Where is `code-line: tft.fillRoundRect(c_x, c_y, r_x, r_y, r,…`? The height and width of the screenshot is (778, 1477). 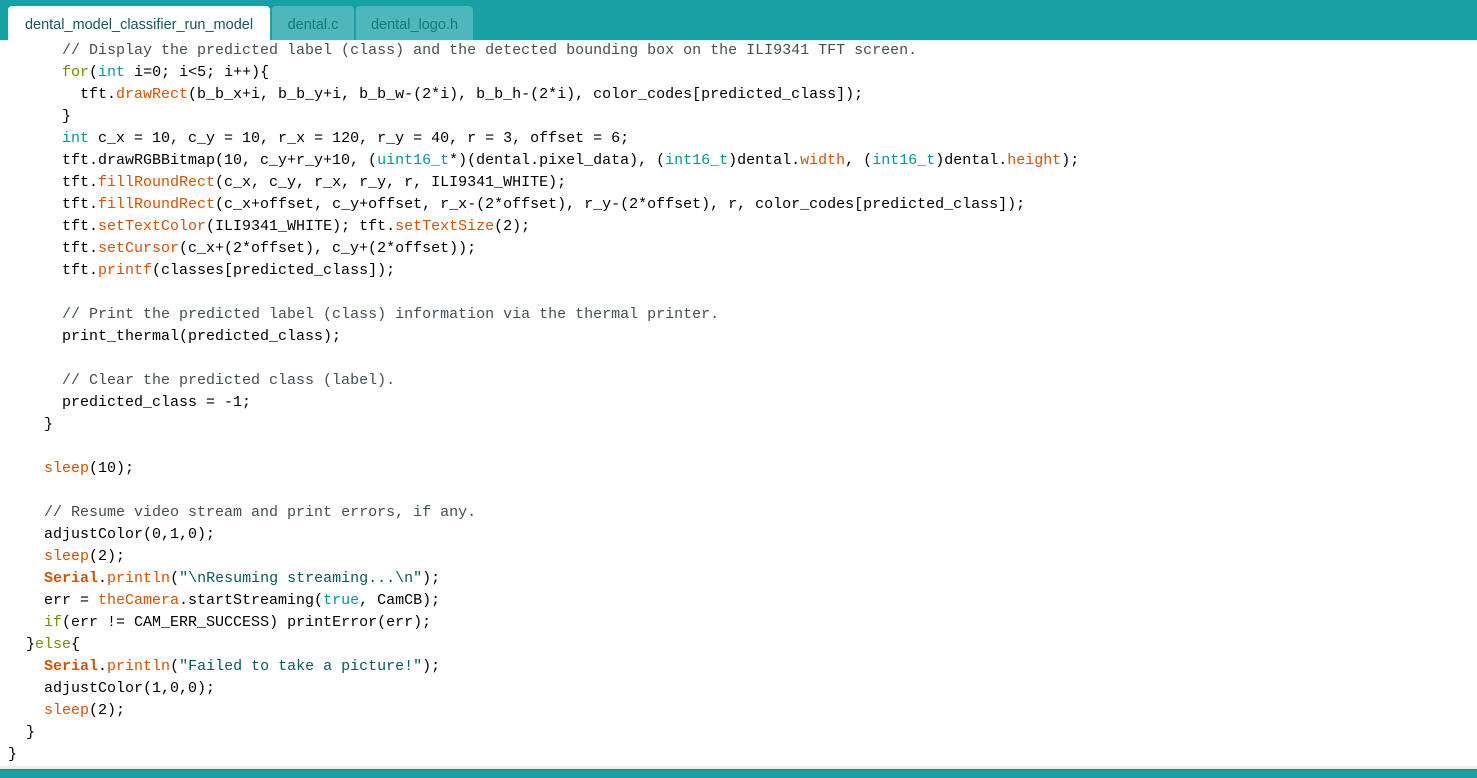
code-line: tft.fillRoundRect(c_x, c_y, r_x, r_y, r,… is located at coordinates (543, 183).